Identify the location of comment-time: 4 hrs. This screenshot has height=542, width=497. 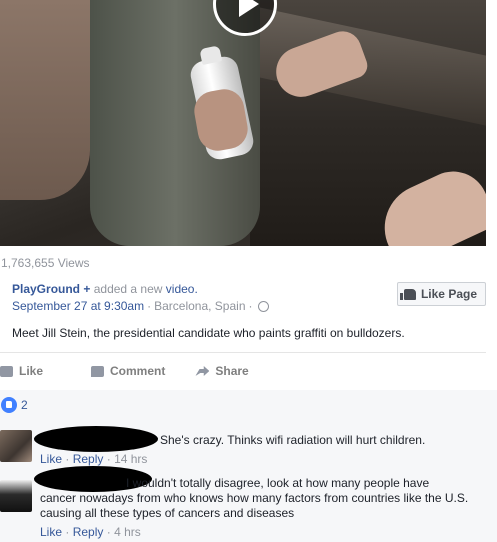
(127, 532).